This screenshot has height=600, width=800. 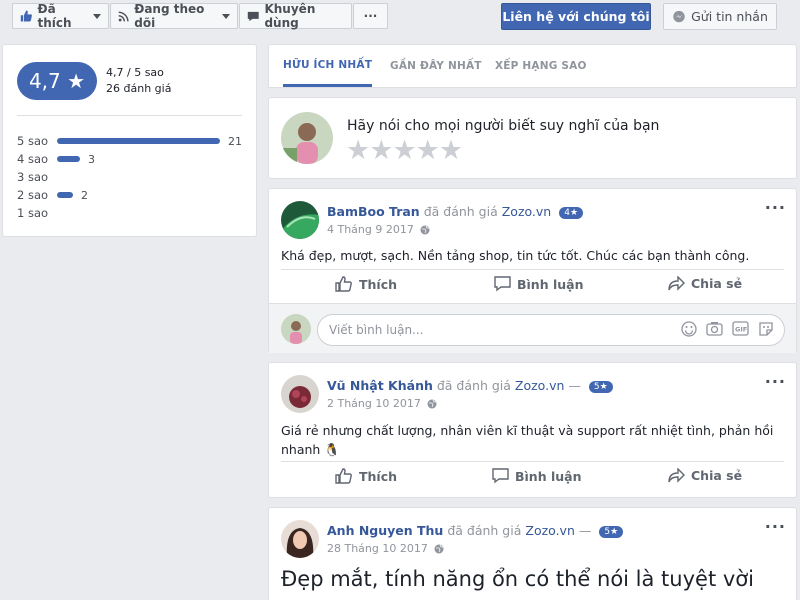 What do you see at coordinates (600, 387) in the screenshot?
I see `rating-badge: 5★` at bounding box center [600, 387].